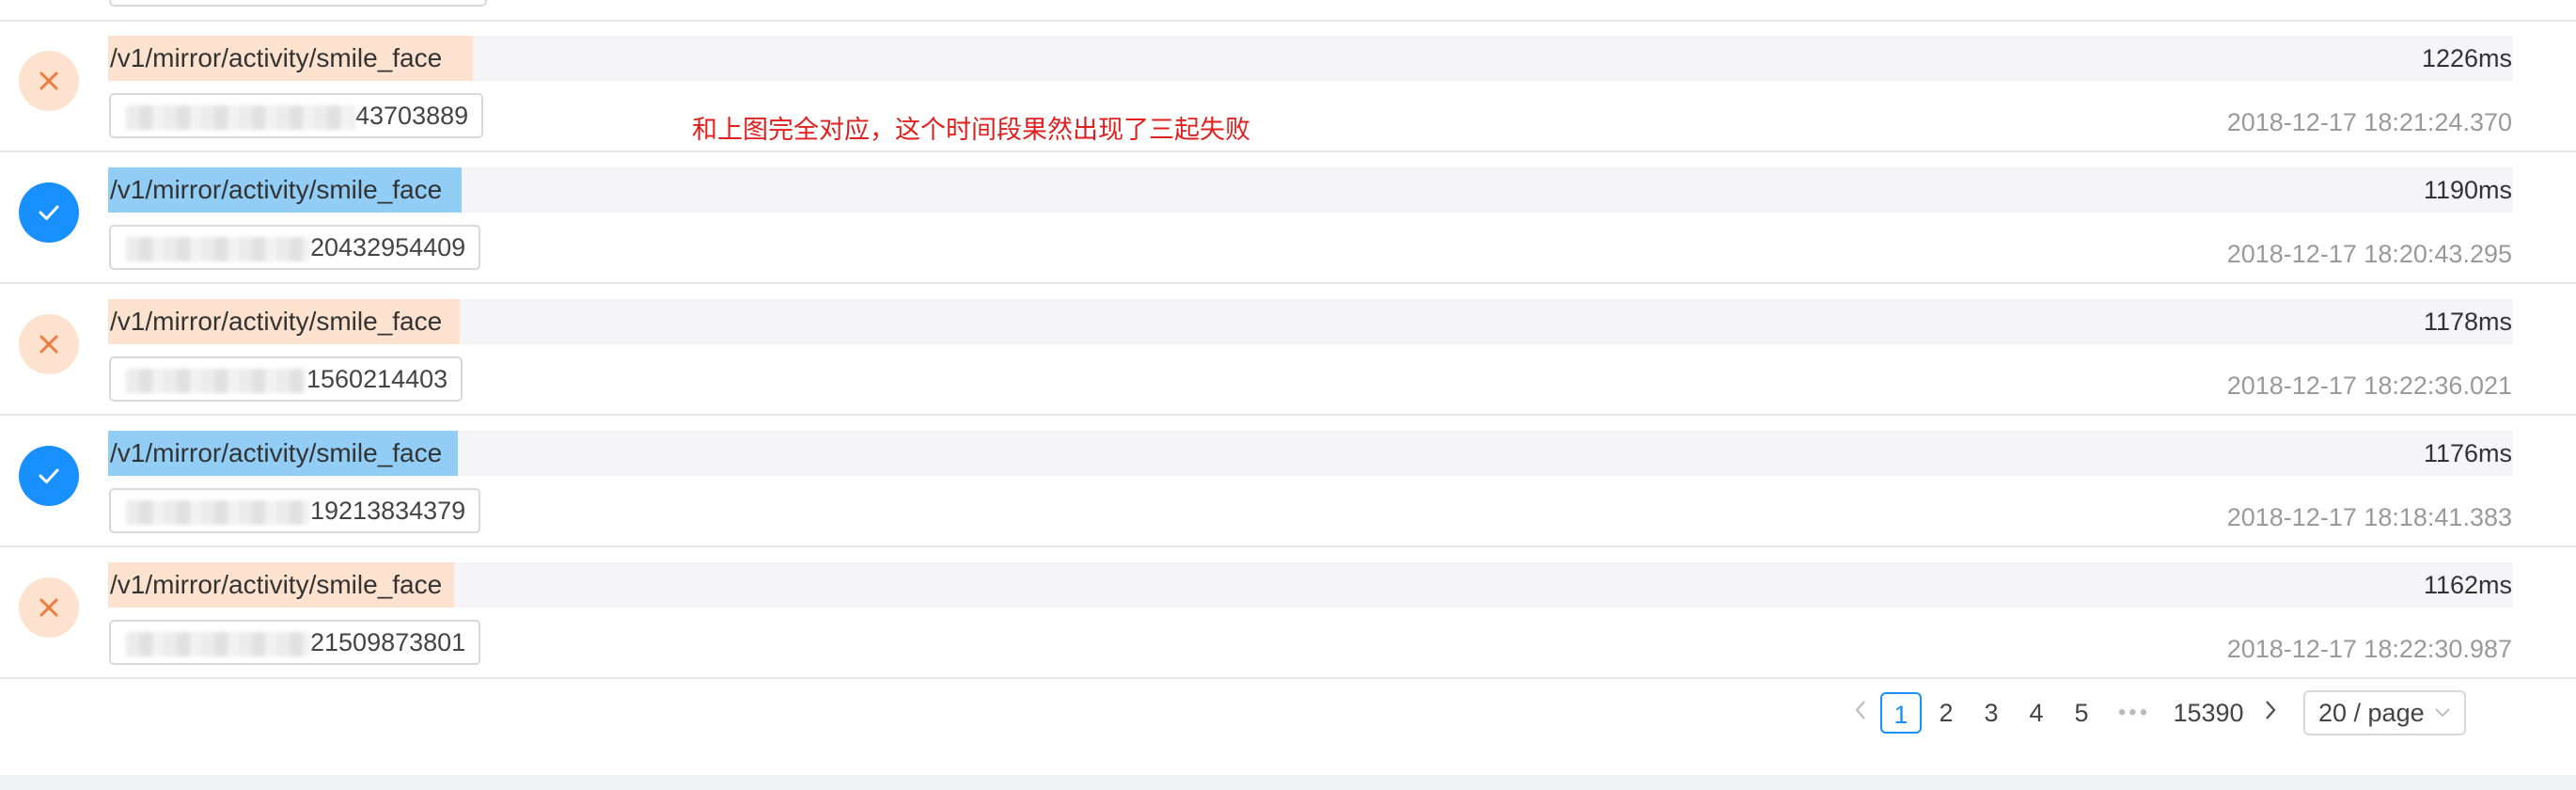 The width and height of the screenshot is (2576, 790). I want to click on page-size-select: 20 / page, so click(2384, 712).